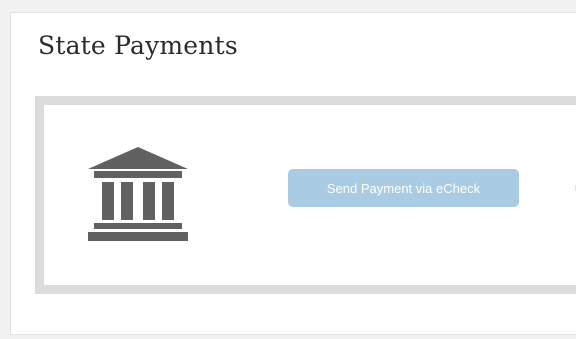  Describe the element at coordinates (138, 45) in the screenshot. I see `page-title: State Payments` at that location.